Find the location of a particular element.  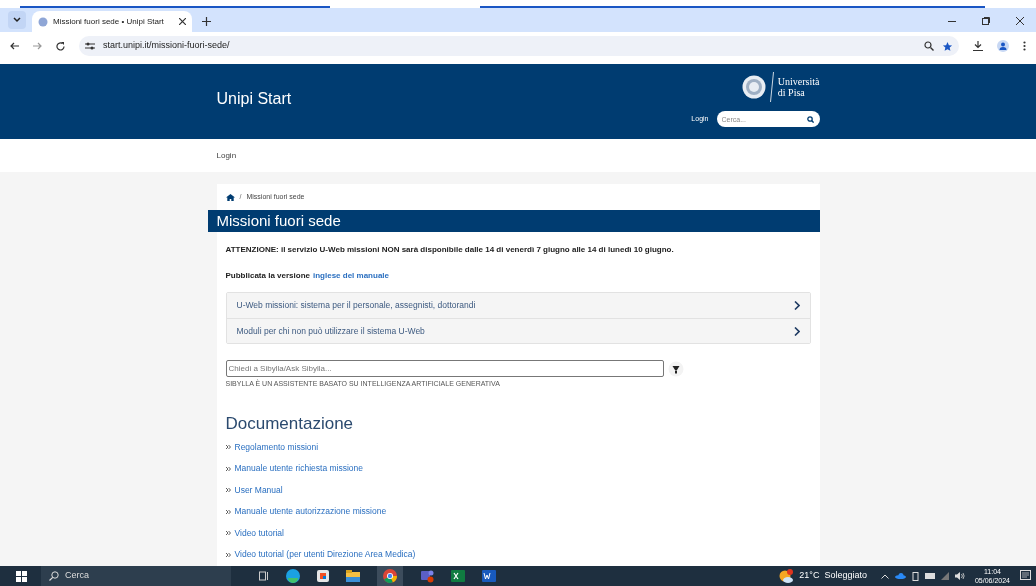

documentation-link: Video tutorial (per utenti Direzione Area Medica) is located at coordinates (325, 555).